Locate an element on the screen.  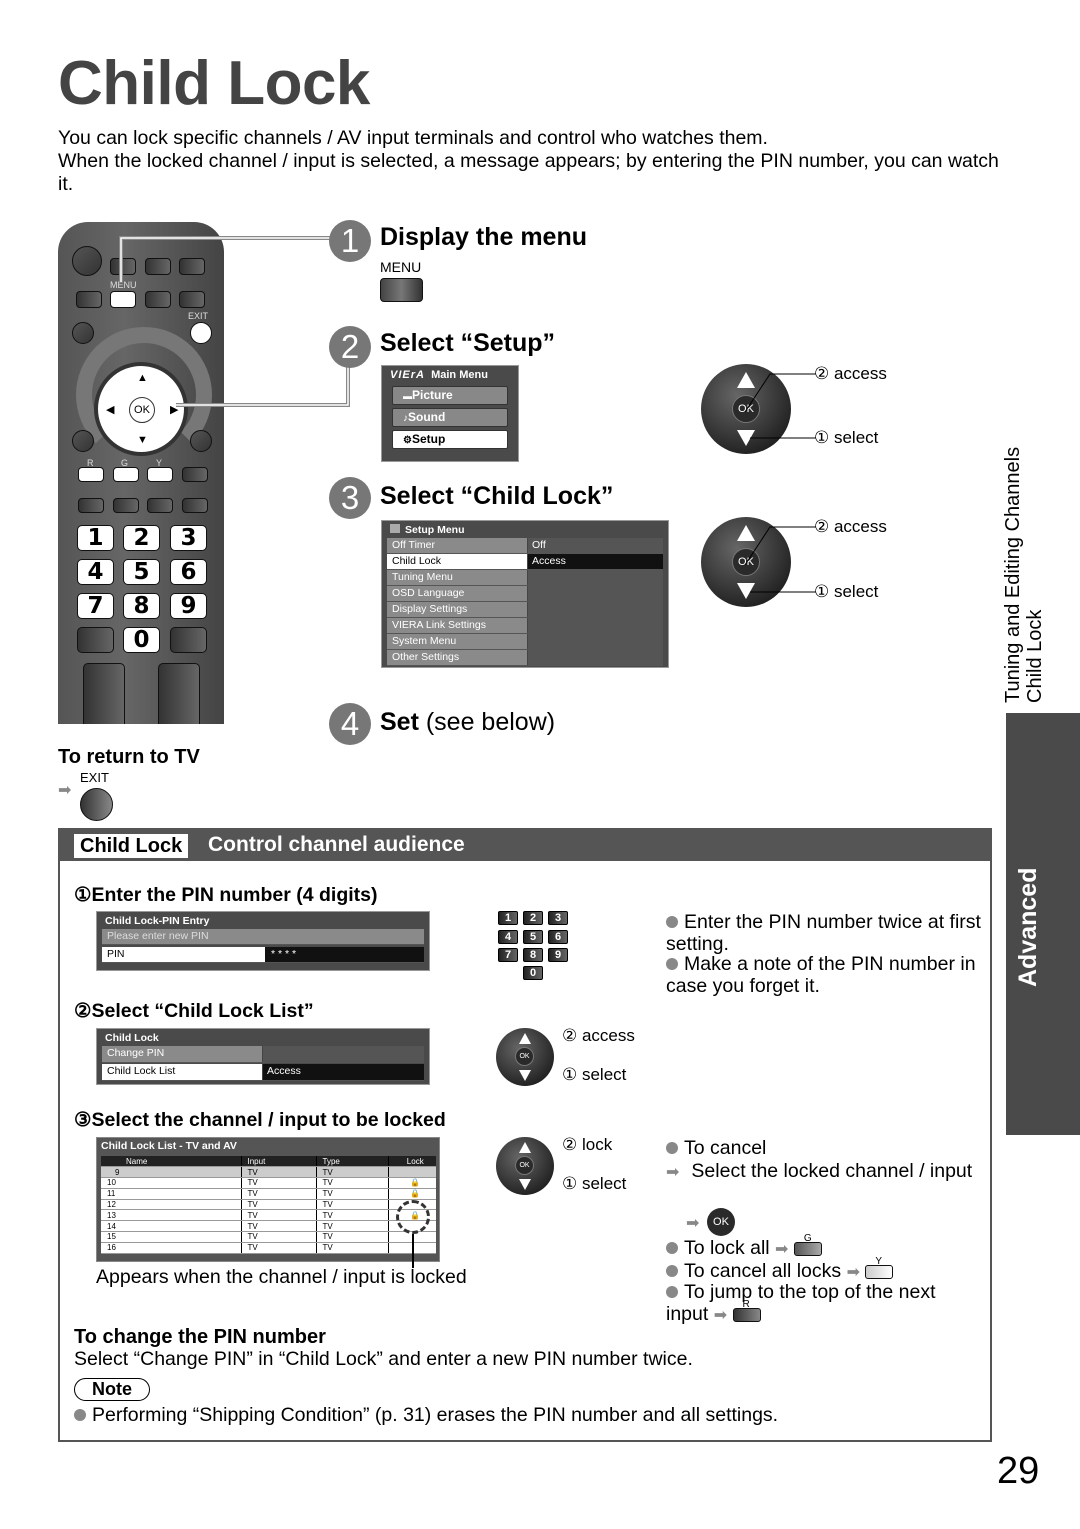
menu-button-label: MENU is located at coordinates (401, 267).